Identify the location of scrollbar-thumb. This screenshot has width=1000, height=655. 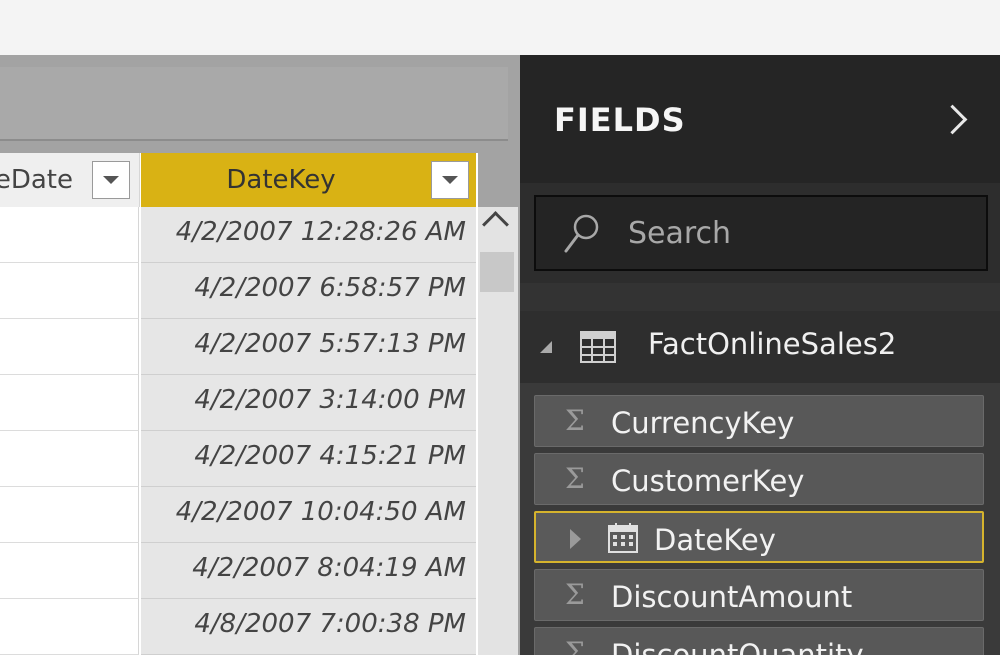
(497, 272).